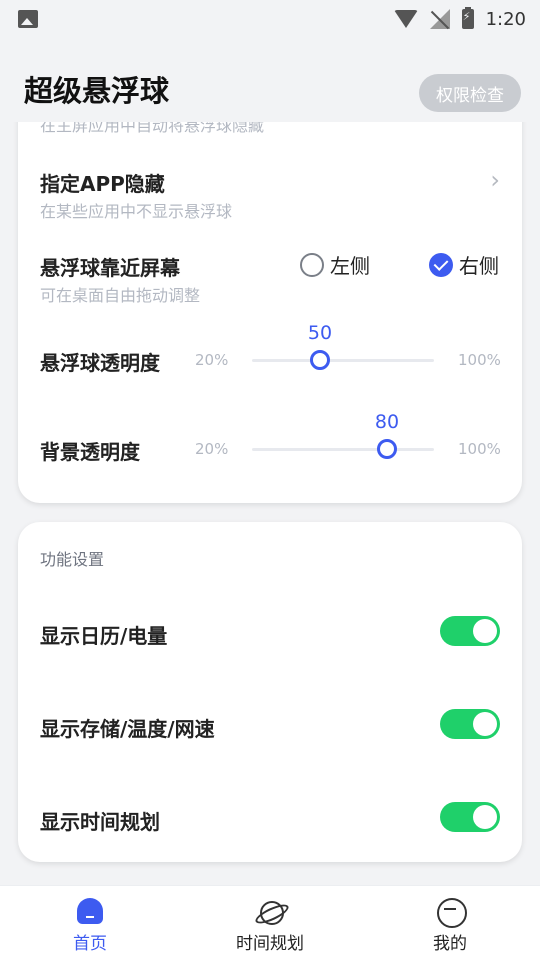 The image size is (540, 960). What do you see at coordinates (495, 180) in the screenshot?
I see `chevron-right-icon: ›` at bounding box center [495, 180].